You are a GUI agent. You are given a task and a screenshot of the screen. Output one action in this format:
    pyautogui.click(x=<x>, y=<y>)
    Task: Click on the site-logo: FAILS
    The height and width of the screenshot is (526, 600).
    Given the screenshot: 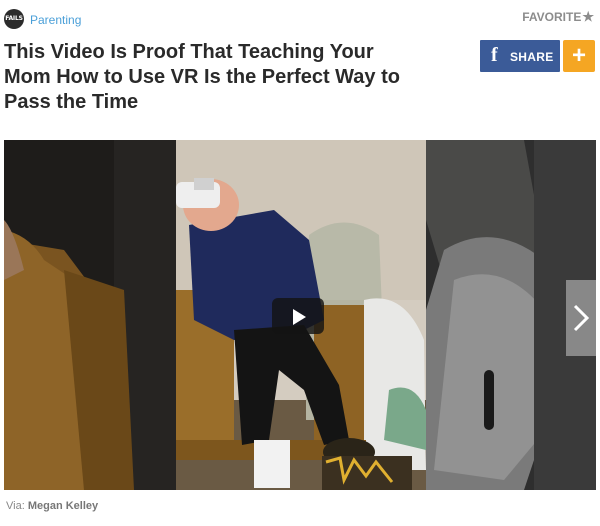 What is the action you would take?
    pyautogui.click(x=14, y=19)
    